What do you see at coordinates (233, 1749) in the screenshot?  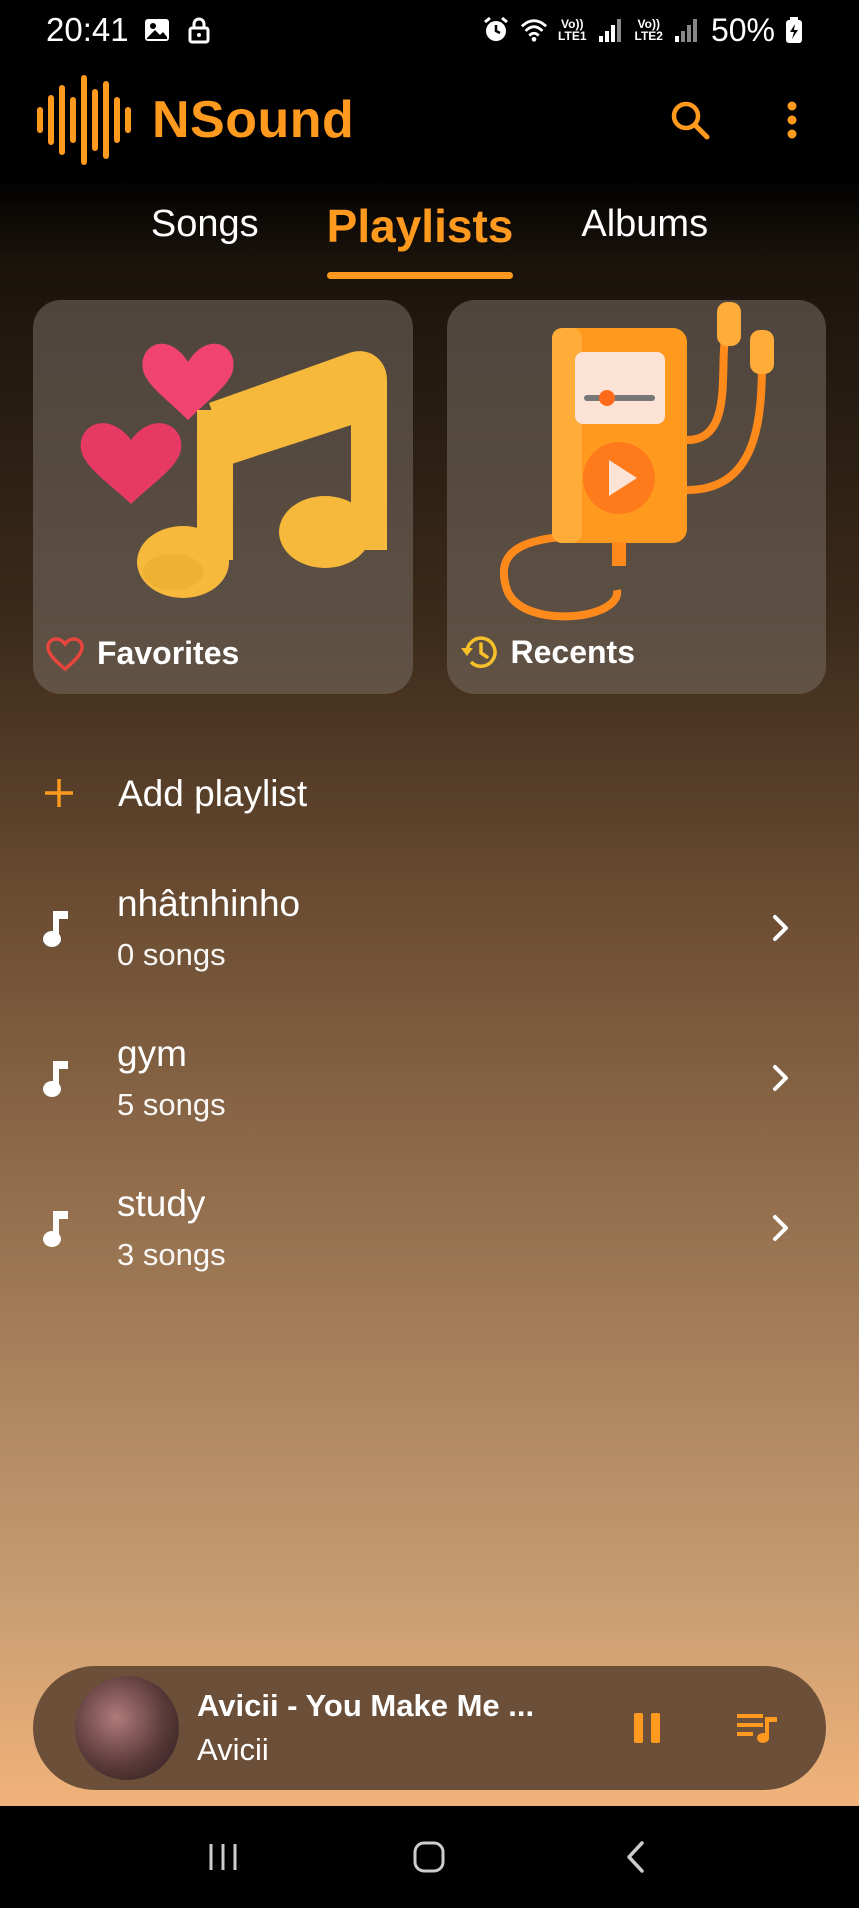 I see `now-playing-artist: Avicii` at bounding box center [233, 1749].